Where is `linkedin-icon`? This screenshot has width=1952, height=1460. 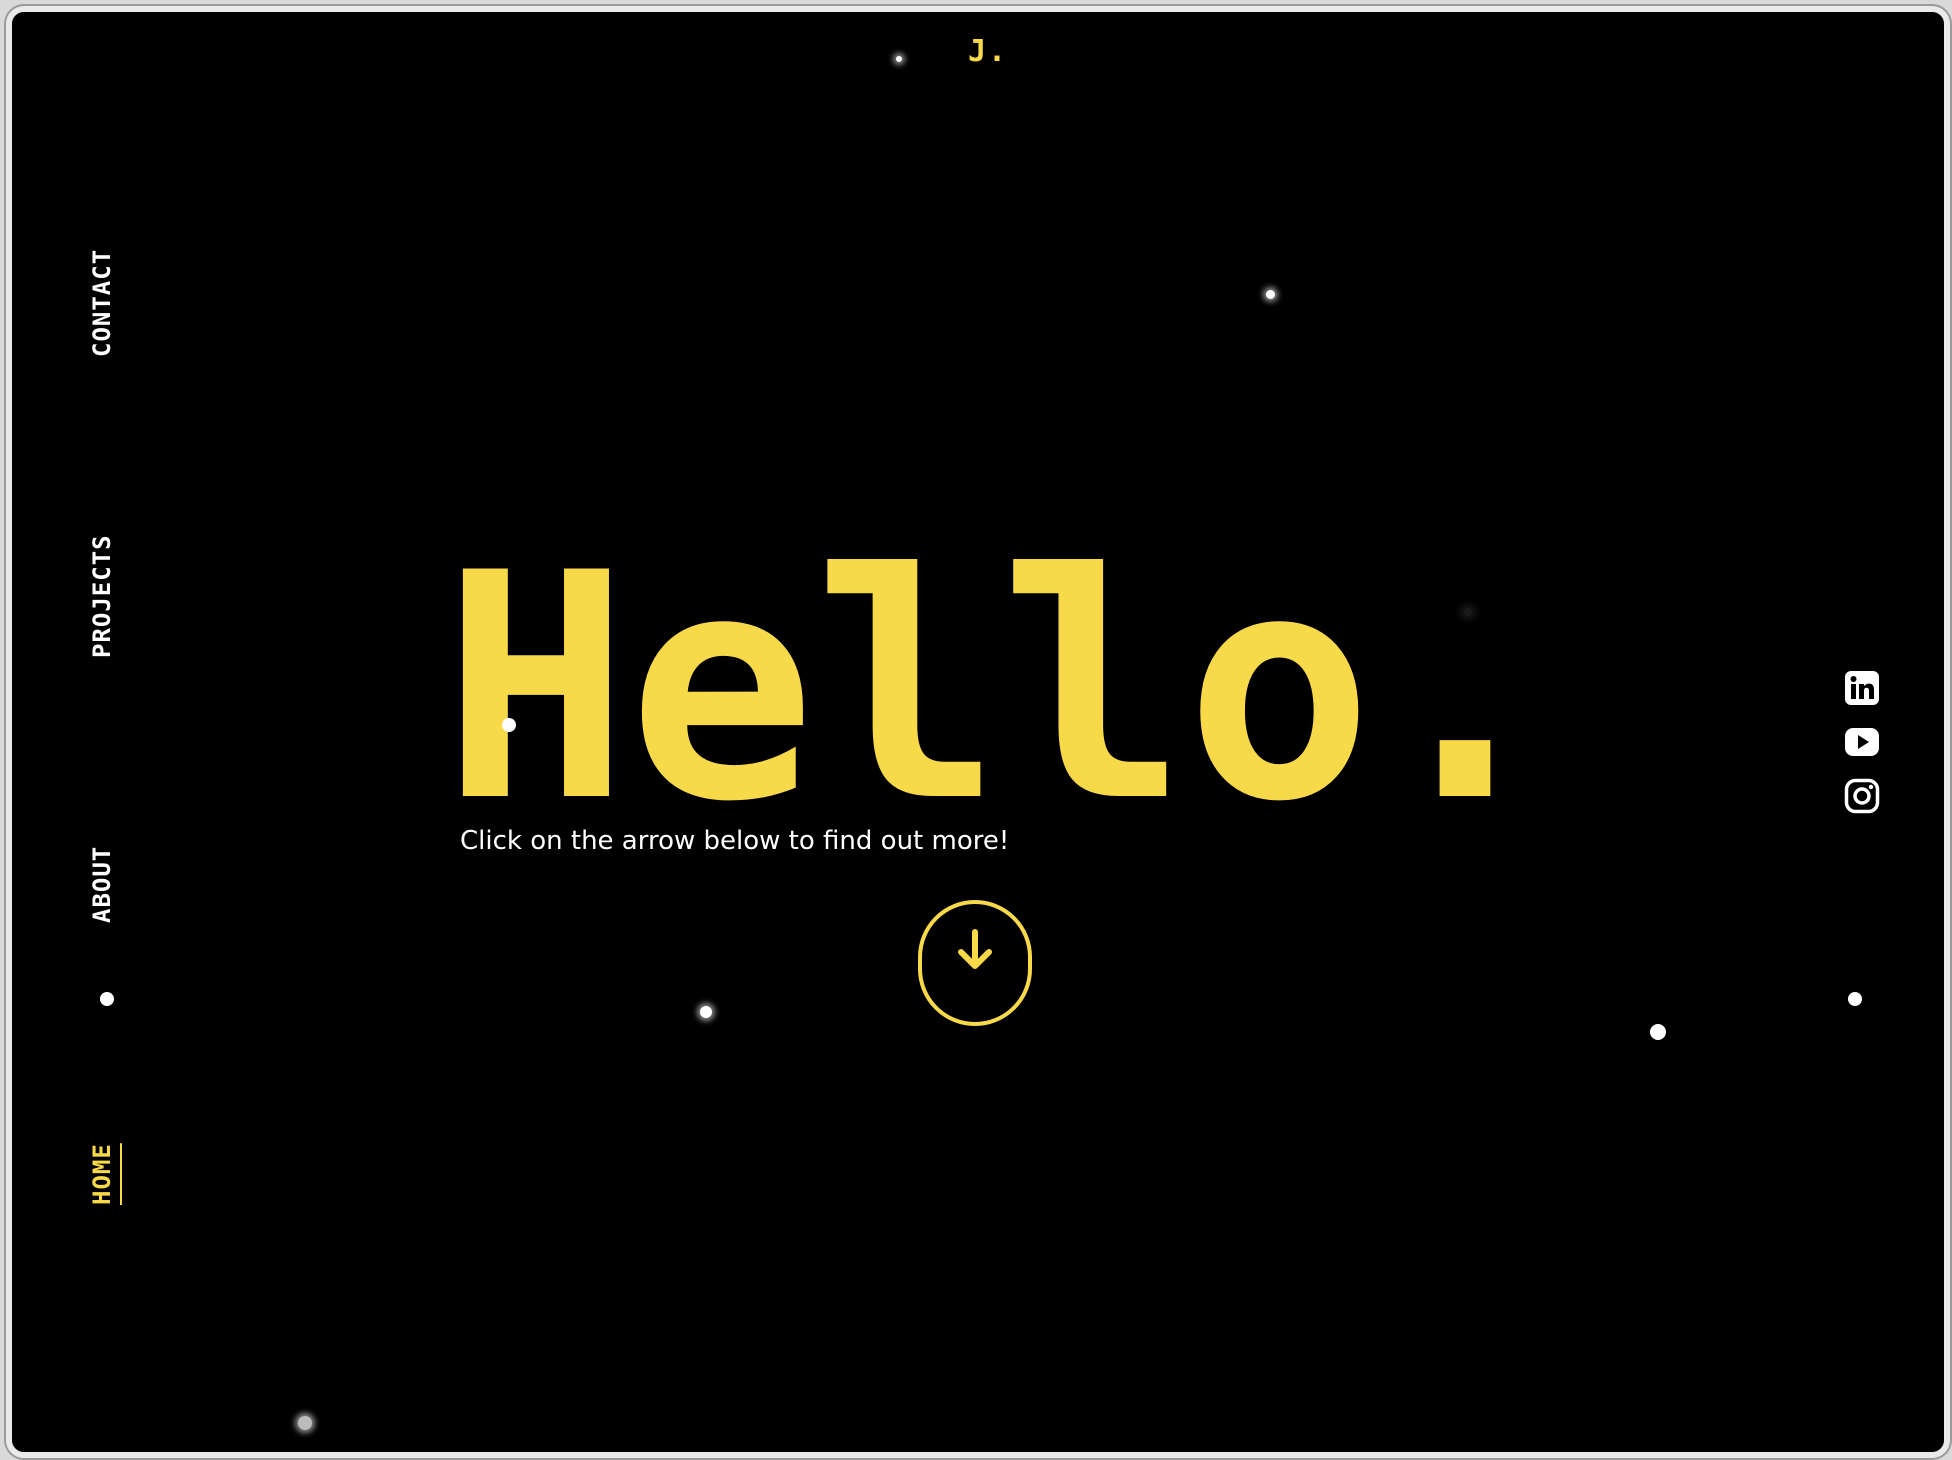
linkedin-icon is located at coordinates (1862, 688).